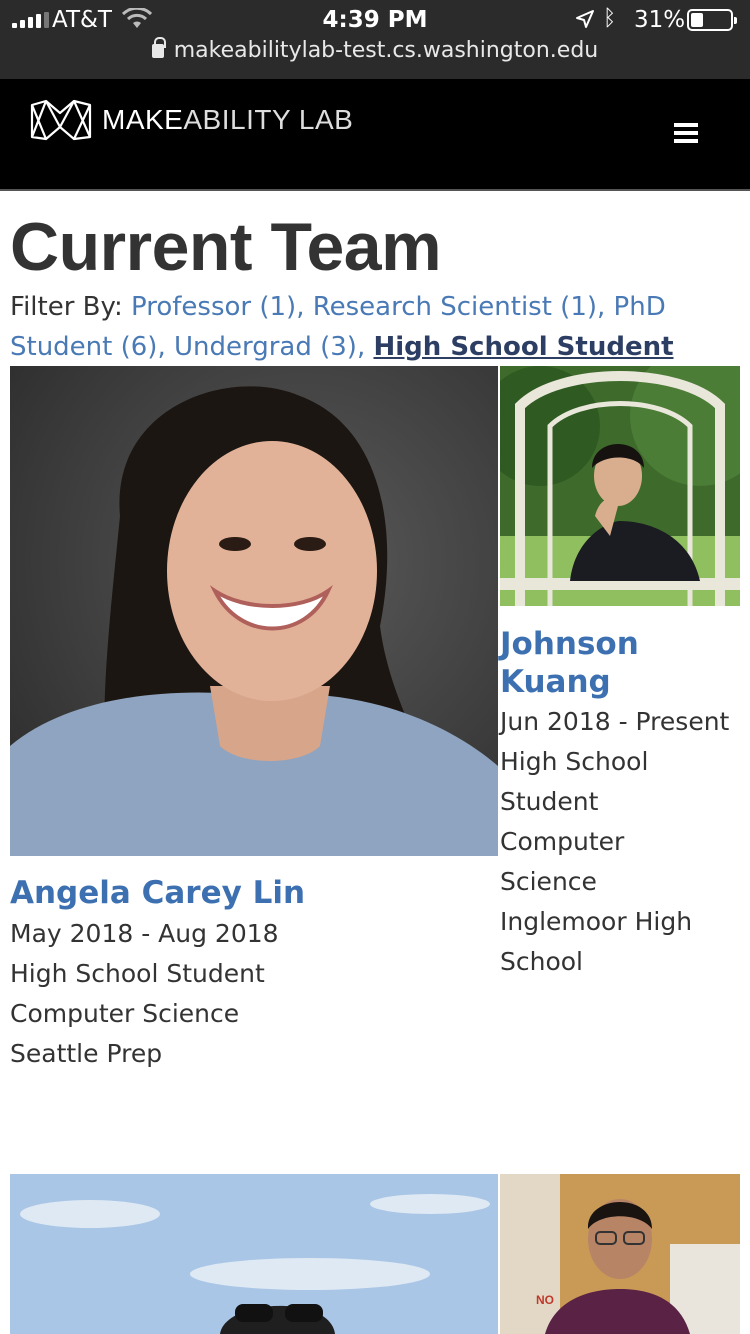  Describe the element at coordinates (615, 721) in the screenshot. I see `member-dates: Jun 2018 - Present` at that location.